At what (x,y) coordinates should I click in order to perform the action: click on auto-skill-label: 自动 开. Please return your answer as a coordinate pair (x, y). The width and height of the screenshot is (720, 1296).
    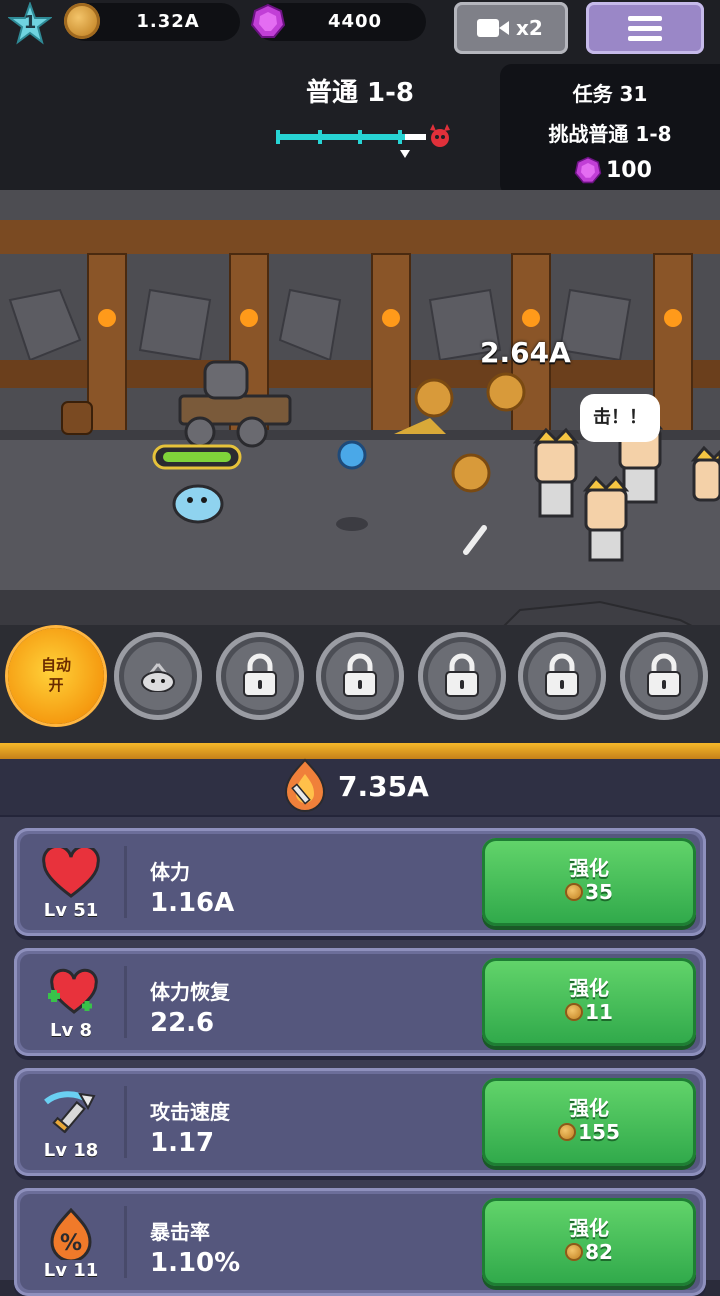
    Looking at the image, I should click on (56, 675).